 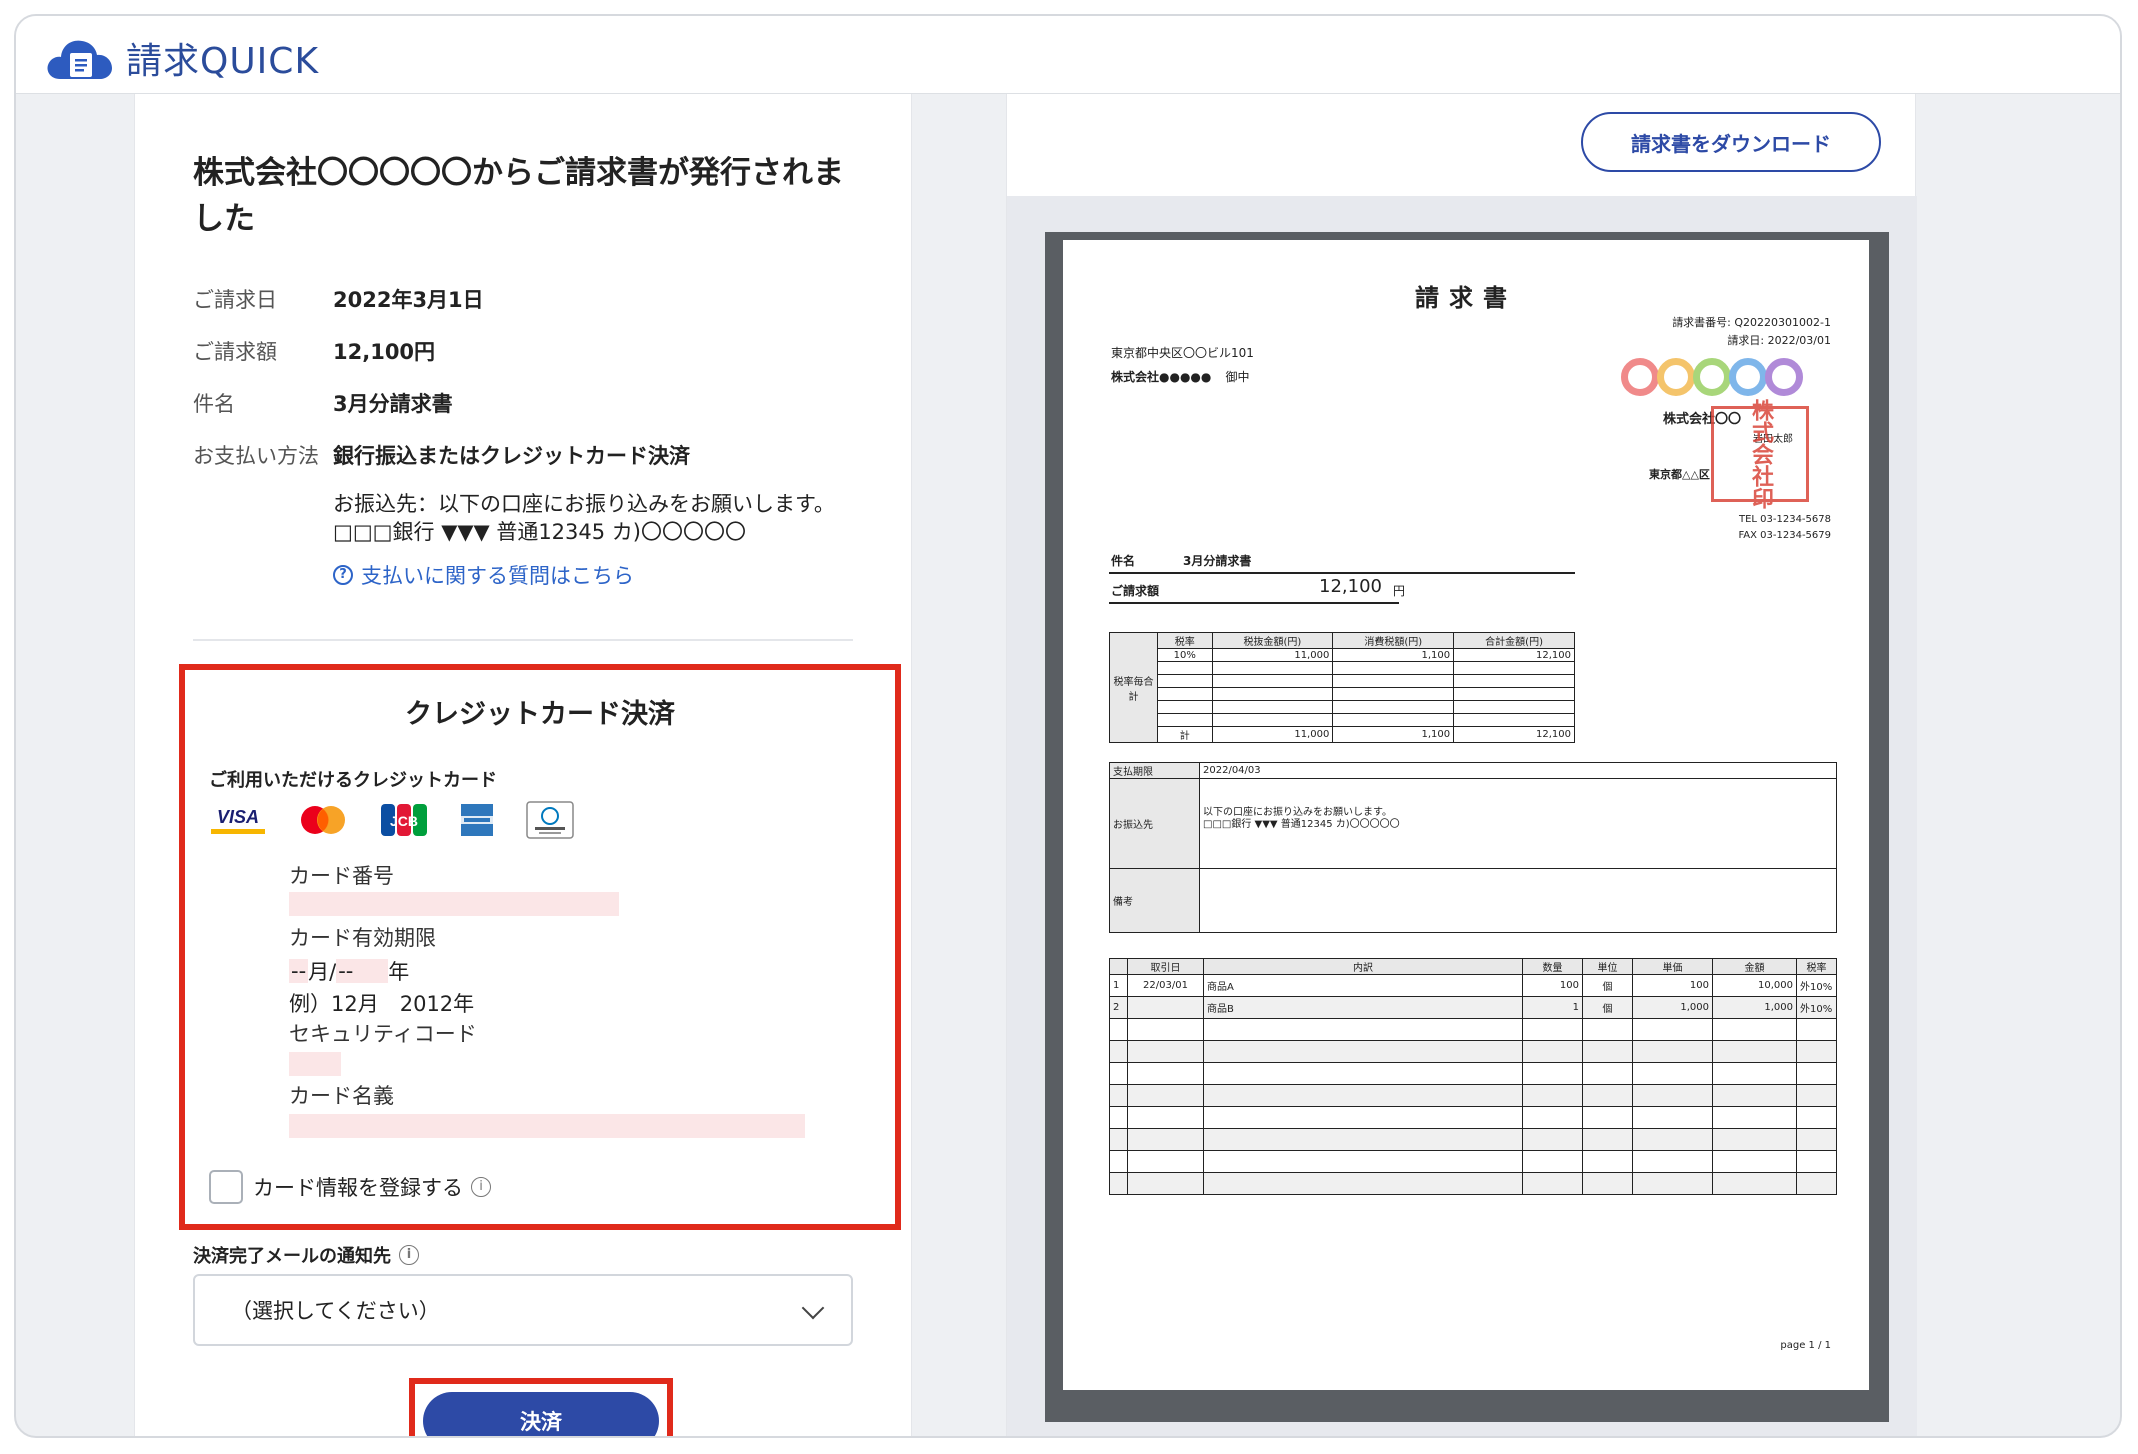 I want to click on card-number-label: カード番号, so click(x=341, y=876).